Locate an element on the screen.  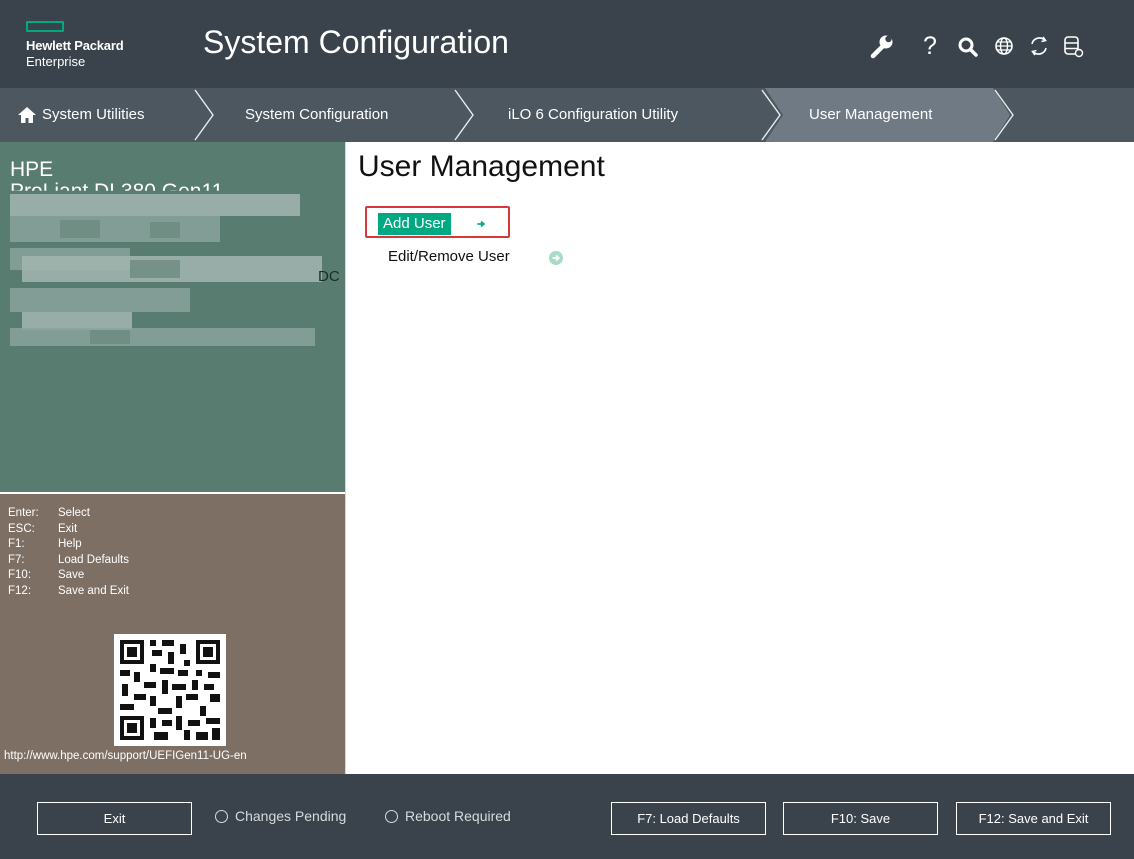
key-action: Exit is located at coordinates (68, 528).